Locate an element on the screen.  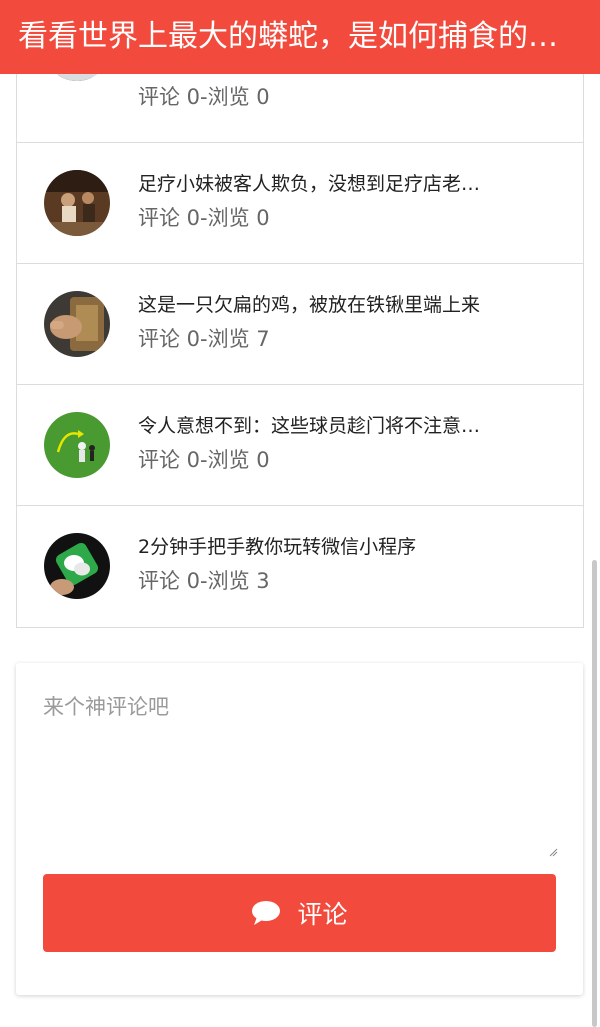
item-meta: 评论 0-浏览 3 is located at coordinates (204, 581).